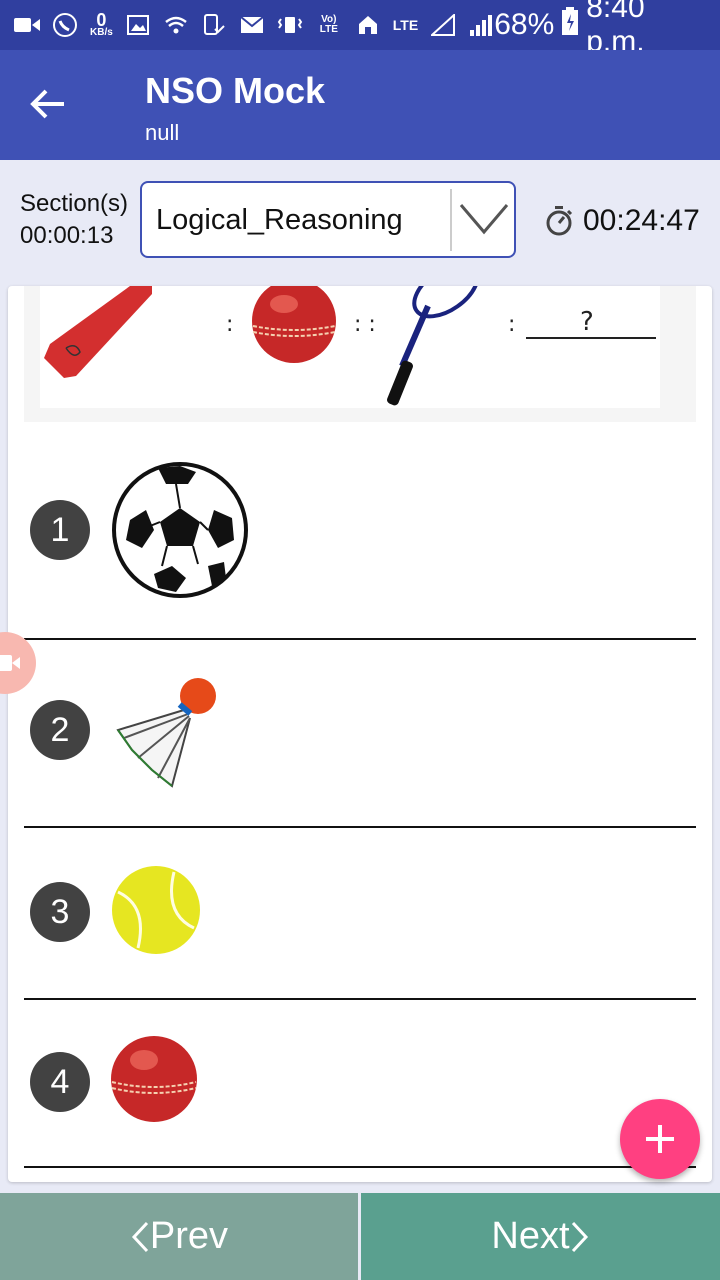 Image resolution: width=720 pixels, height=1280 pixels. What do you see at coordinates (60, 730) in the screenshot?
I see `option-number: 2` at bounding box center [60, 730].